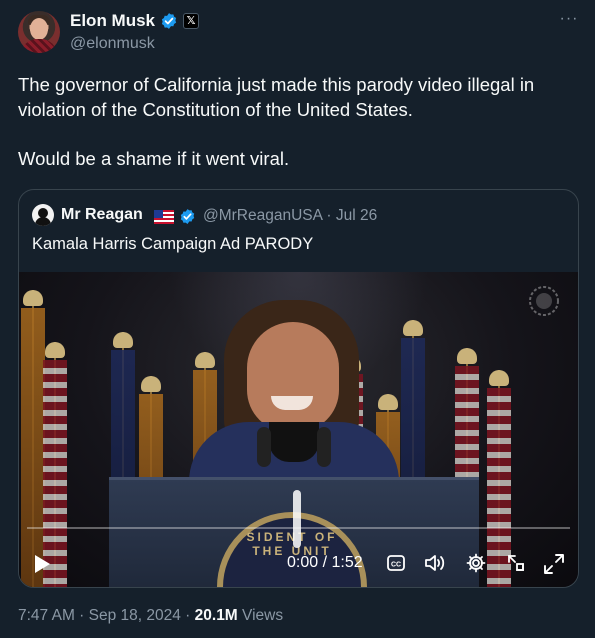 Image resolution: width=595 pixels, height=638 pixels. Describe the element at coordinates (290, 216) in the screenshot. I see `quoted-handle-date: @MrReaganUSA · Jul 26` at that location.